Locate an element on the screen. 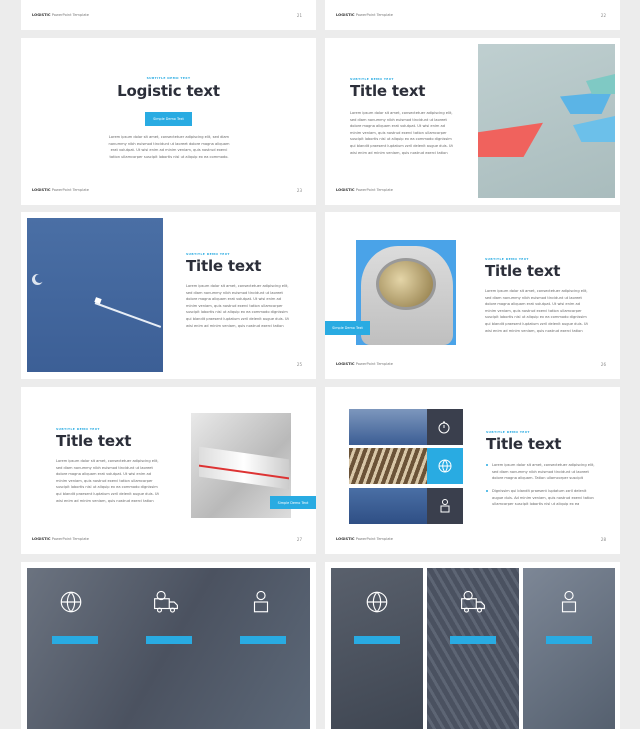 The image size is (640, 729). slide-number: 22 is located at coordinates (603, 15).